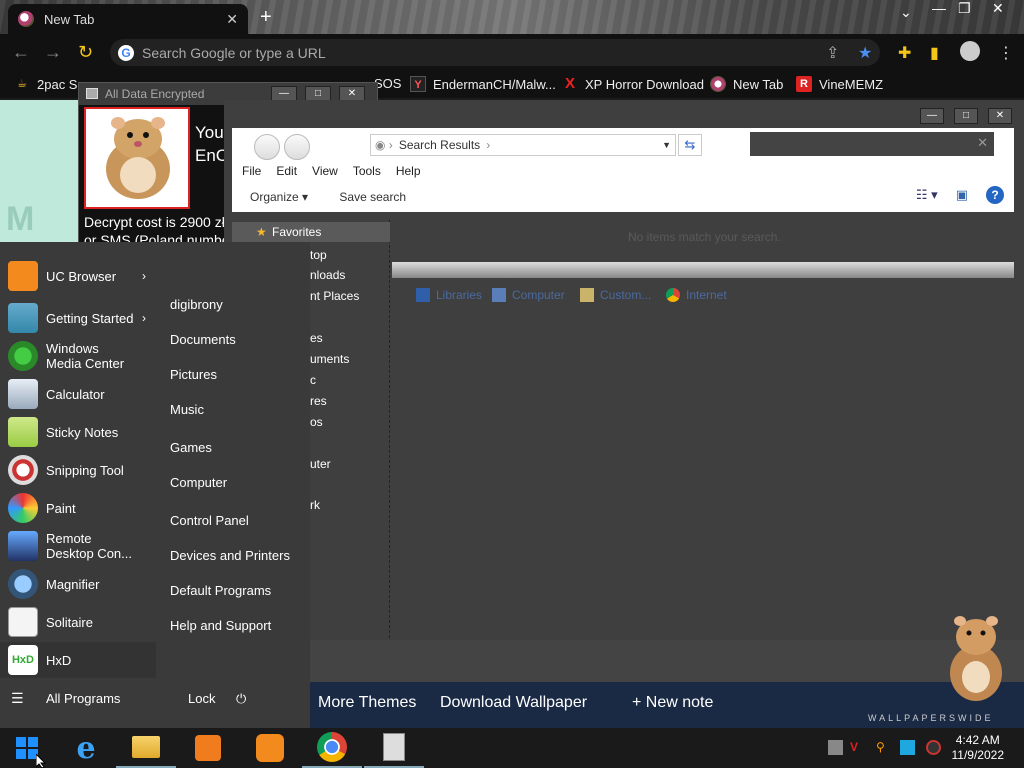 The width and height of the screenshot is (1024, 768). Describe the element at coordinates (872, 144) in the screenshot. I see `search-input: ✕` at that location.